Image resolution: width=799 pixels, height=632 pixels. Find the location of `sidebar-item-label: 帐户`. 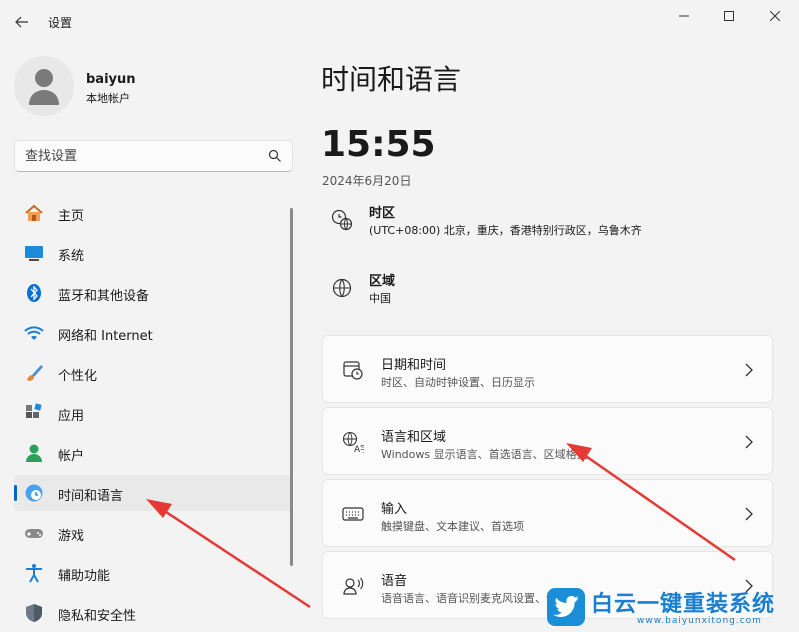

sidebar-item-label: 帐户 is located at coordinates (71, 456).